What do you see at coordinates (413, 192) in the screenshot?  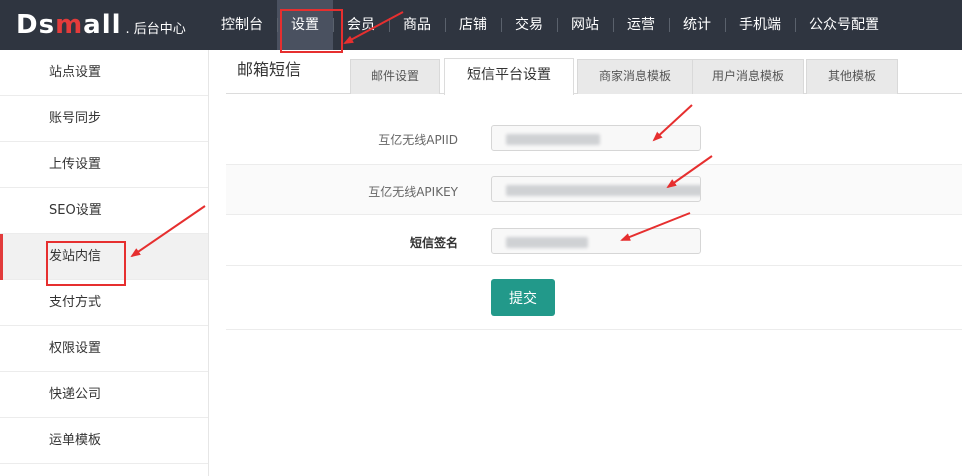 I see `apikey-label: 互亿无线APIKEY` at bounding box center [413, 192].